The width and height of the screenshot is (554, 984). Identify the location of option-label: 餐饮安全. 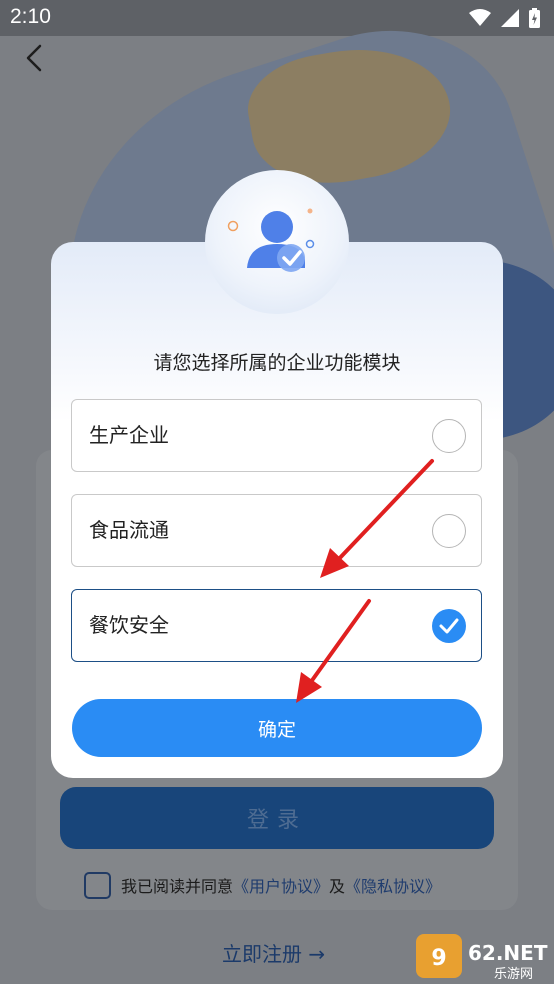
(129, 625).